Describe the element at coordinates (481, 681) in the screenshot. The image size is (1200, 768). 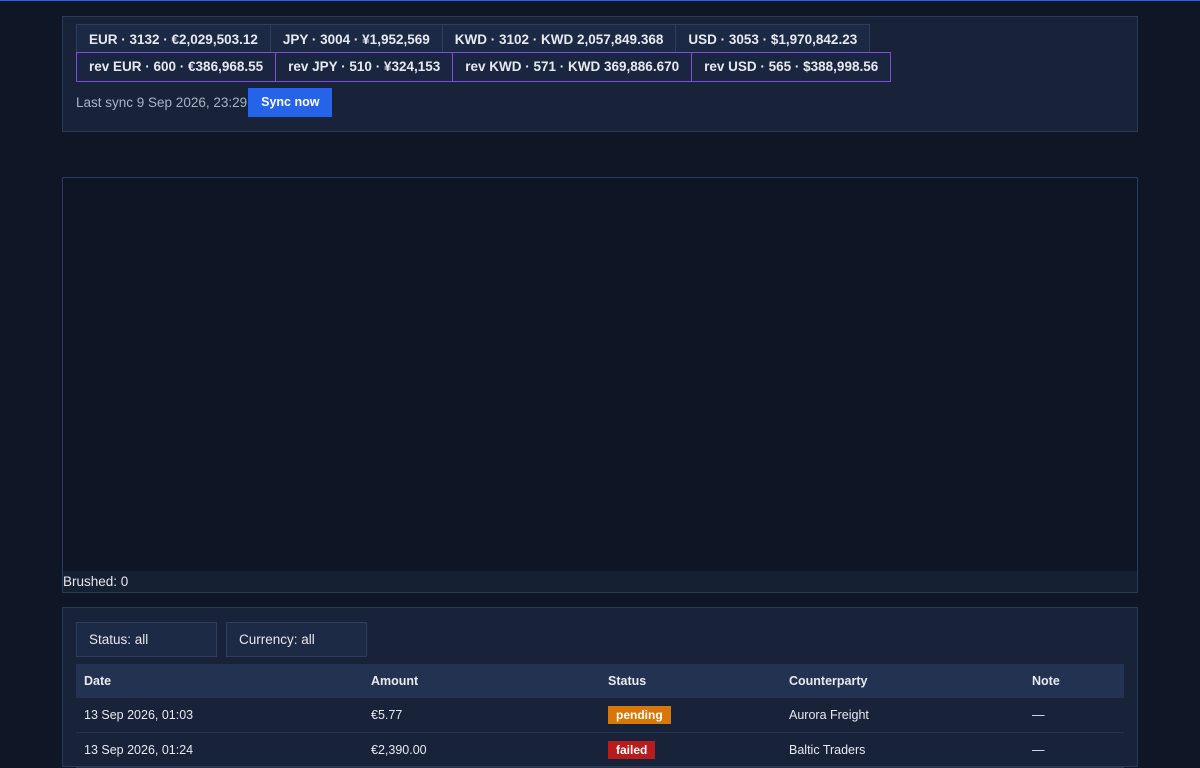
I see `column-header-amount: Amount` at that location.